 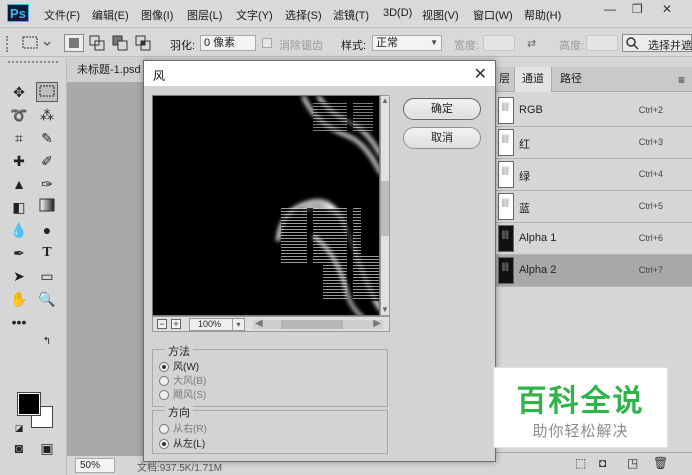 I want to click on preview-zoom-select: 100% ▾, so click(x=217, y=324).